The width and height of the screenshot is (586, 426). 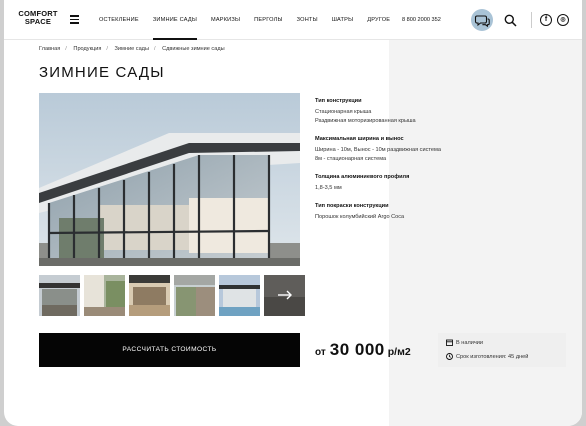 What do you see at coordinates (284, 295) in the screenshot?
I see `thumbnail-next` at bounding box center [284, 295].